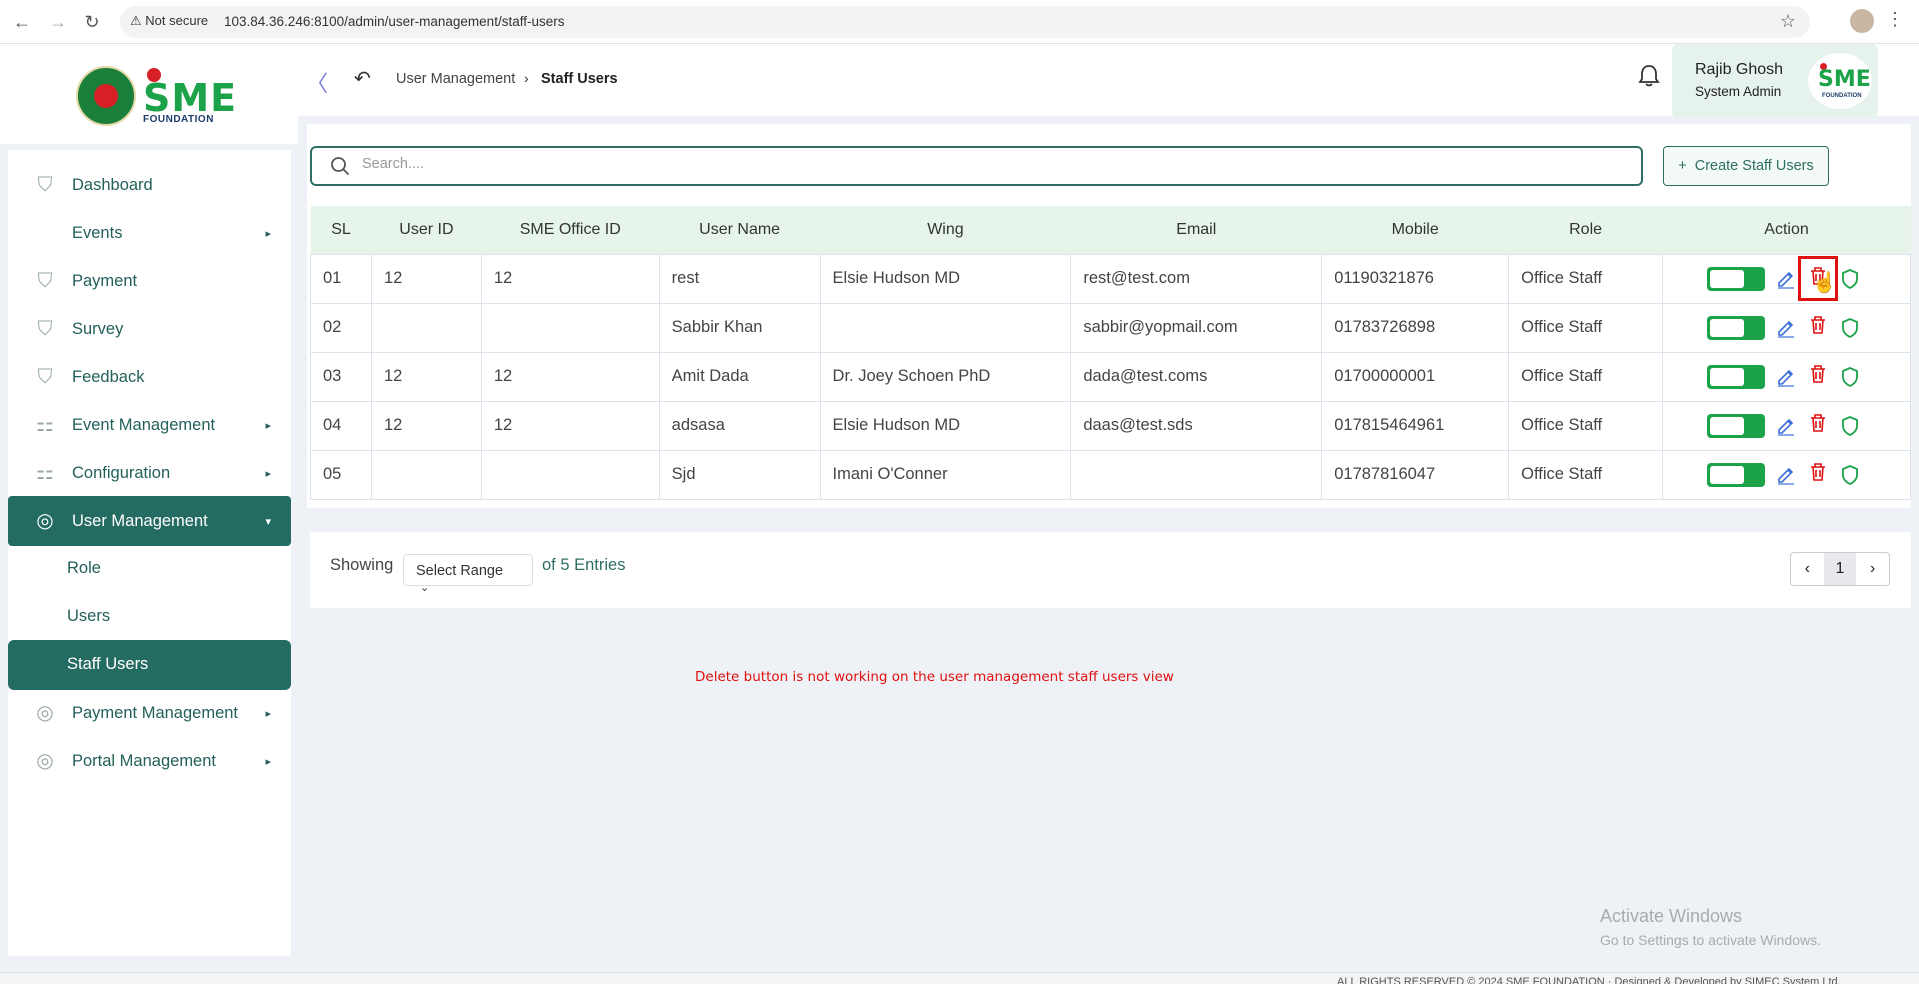 The height and width of the screenshot is (984, 1919). What do you see at coordinates (1649, 79) in the screenshot?
I see `notification-bell-icon` at bounding box center [1649, 79].